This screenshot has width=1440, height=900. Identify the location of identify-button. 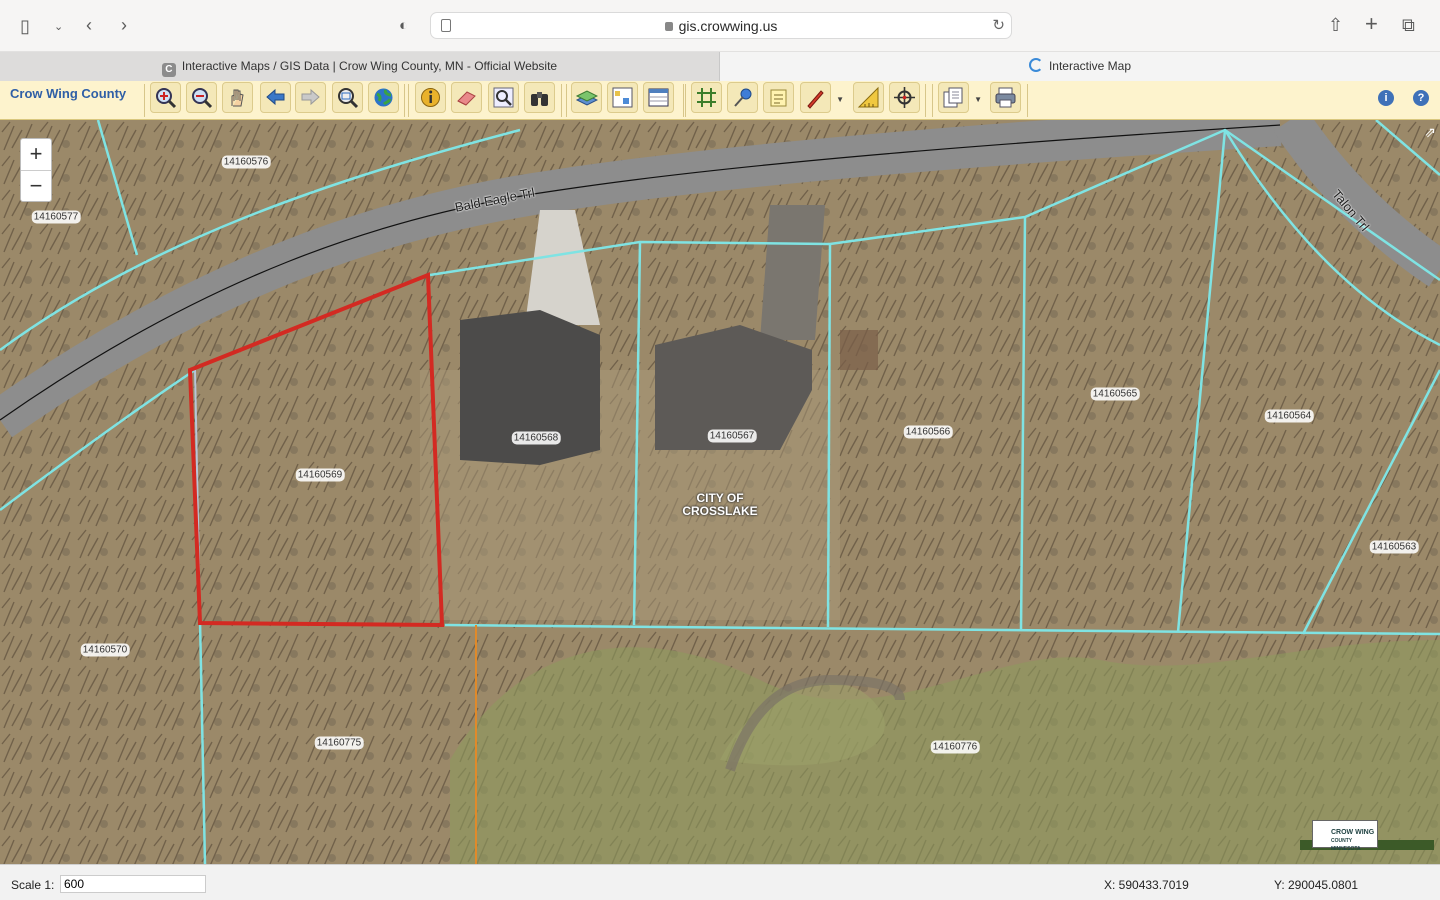
(430, 97).